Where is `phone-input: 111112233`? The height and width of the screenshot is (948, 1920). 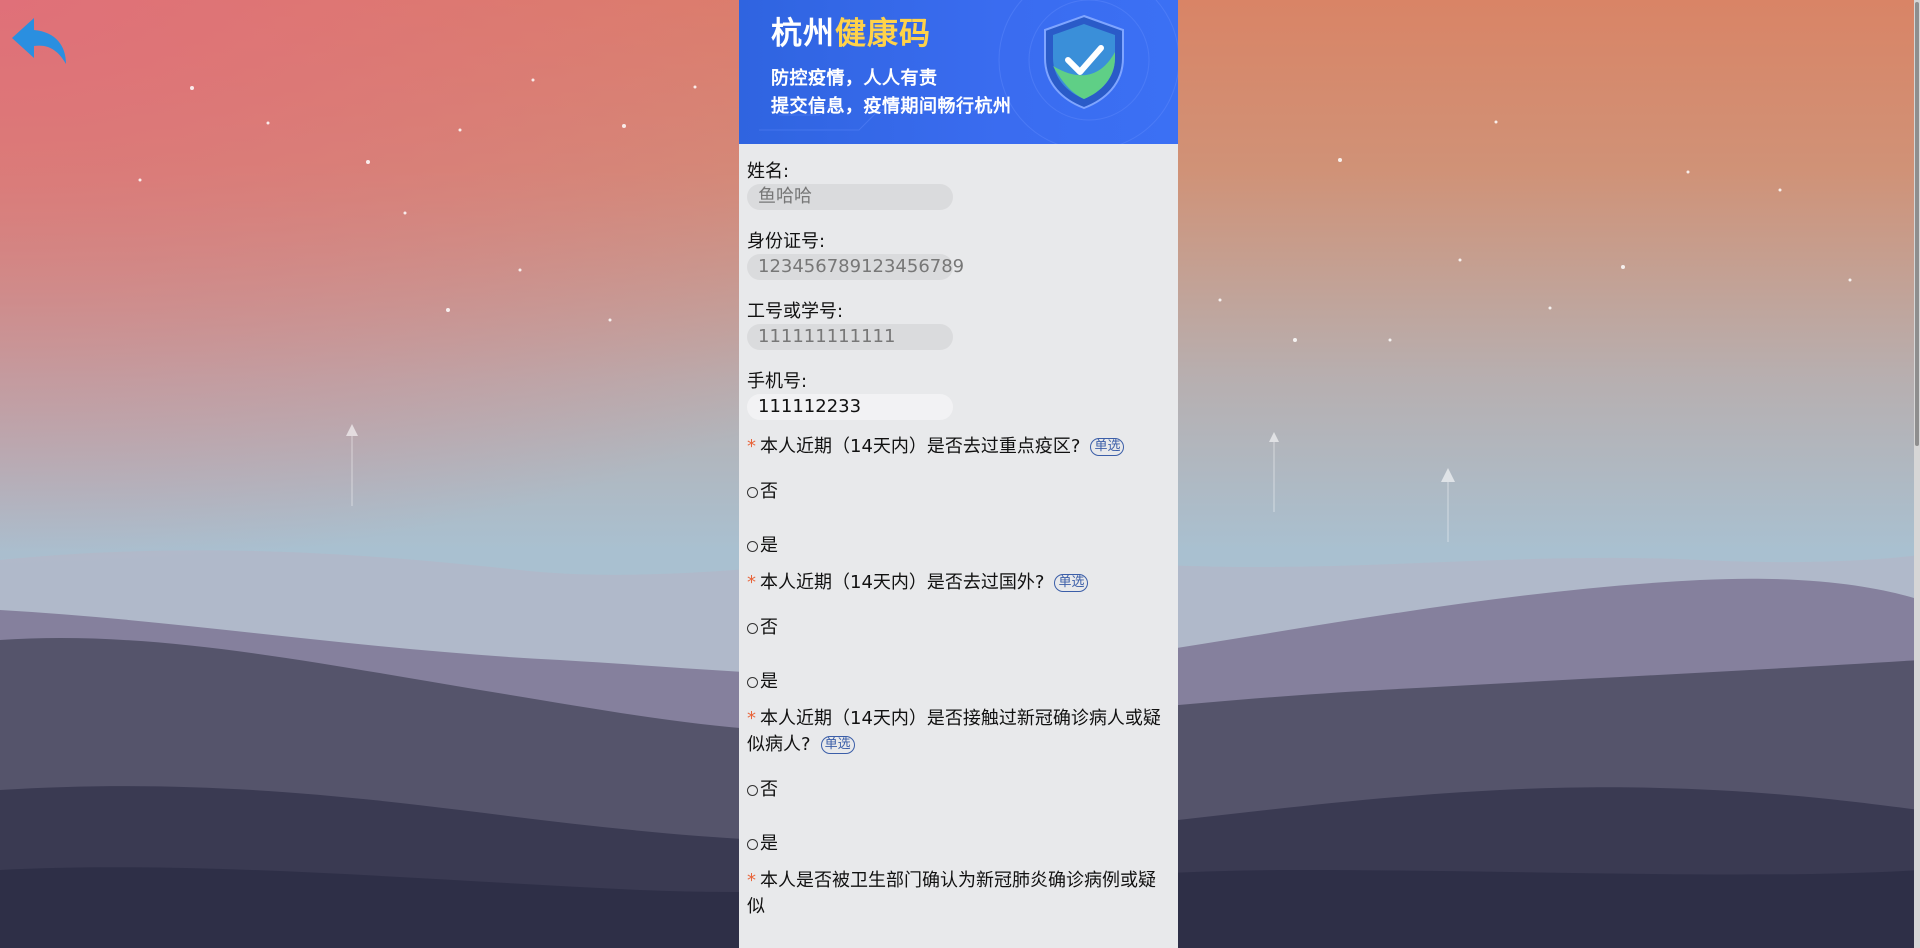
phone-input: 111112233 is located at coordinates (850, 407).